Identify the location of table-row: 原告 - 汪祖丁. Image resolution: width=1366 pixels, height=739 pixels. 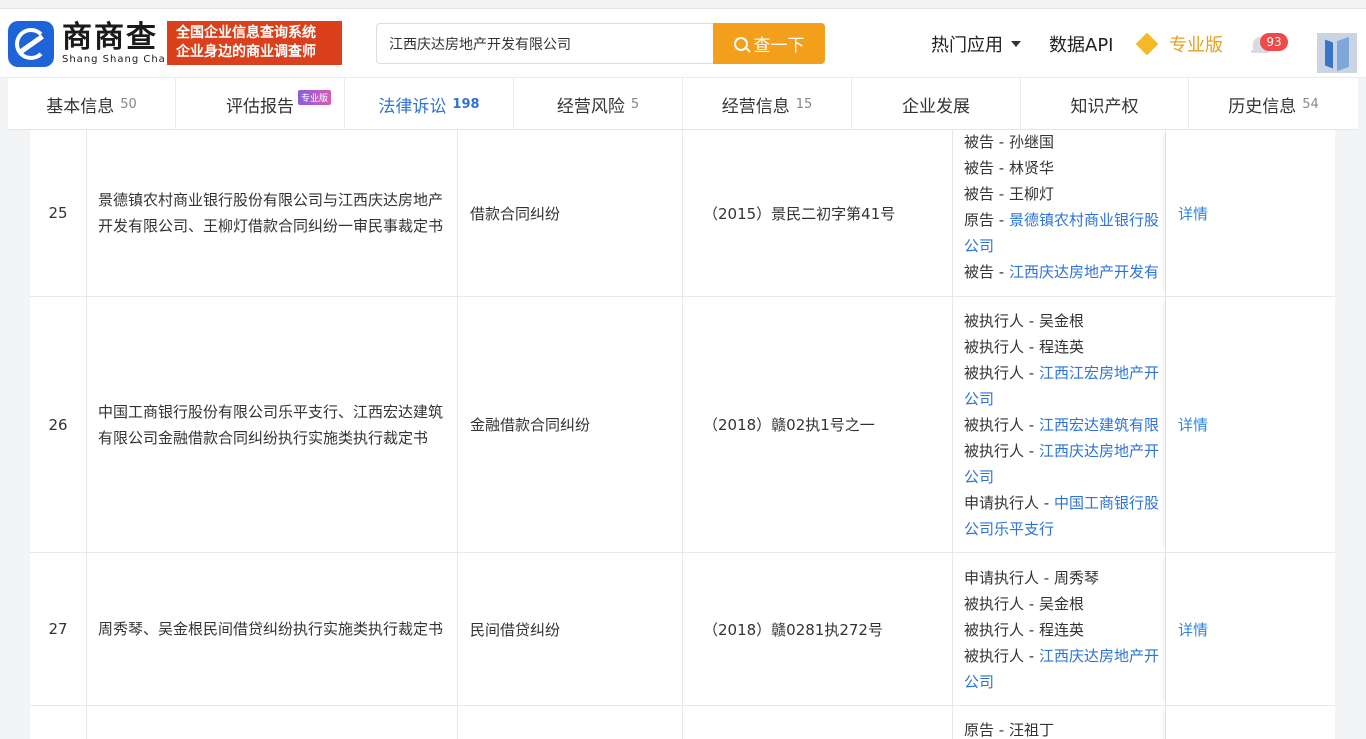
(682, 722).